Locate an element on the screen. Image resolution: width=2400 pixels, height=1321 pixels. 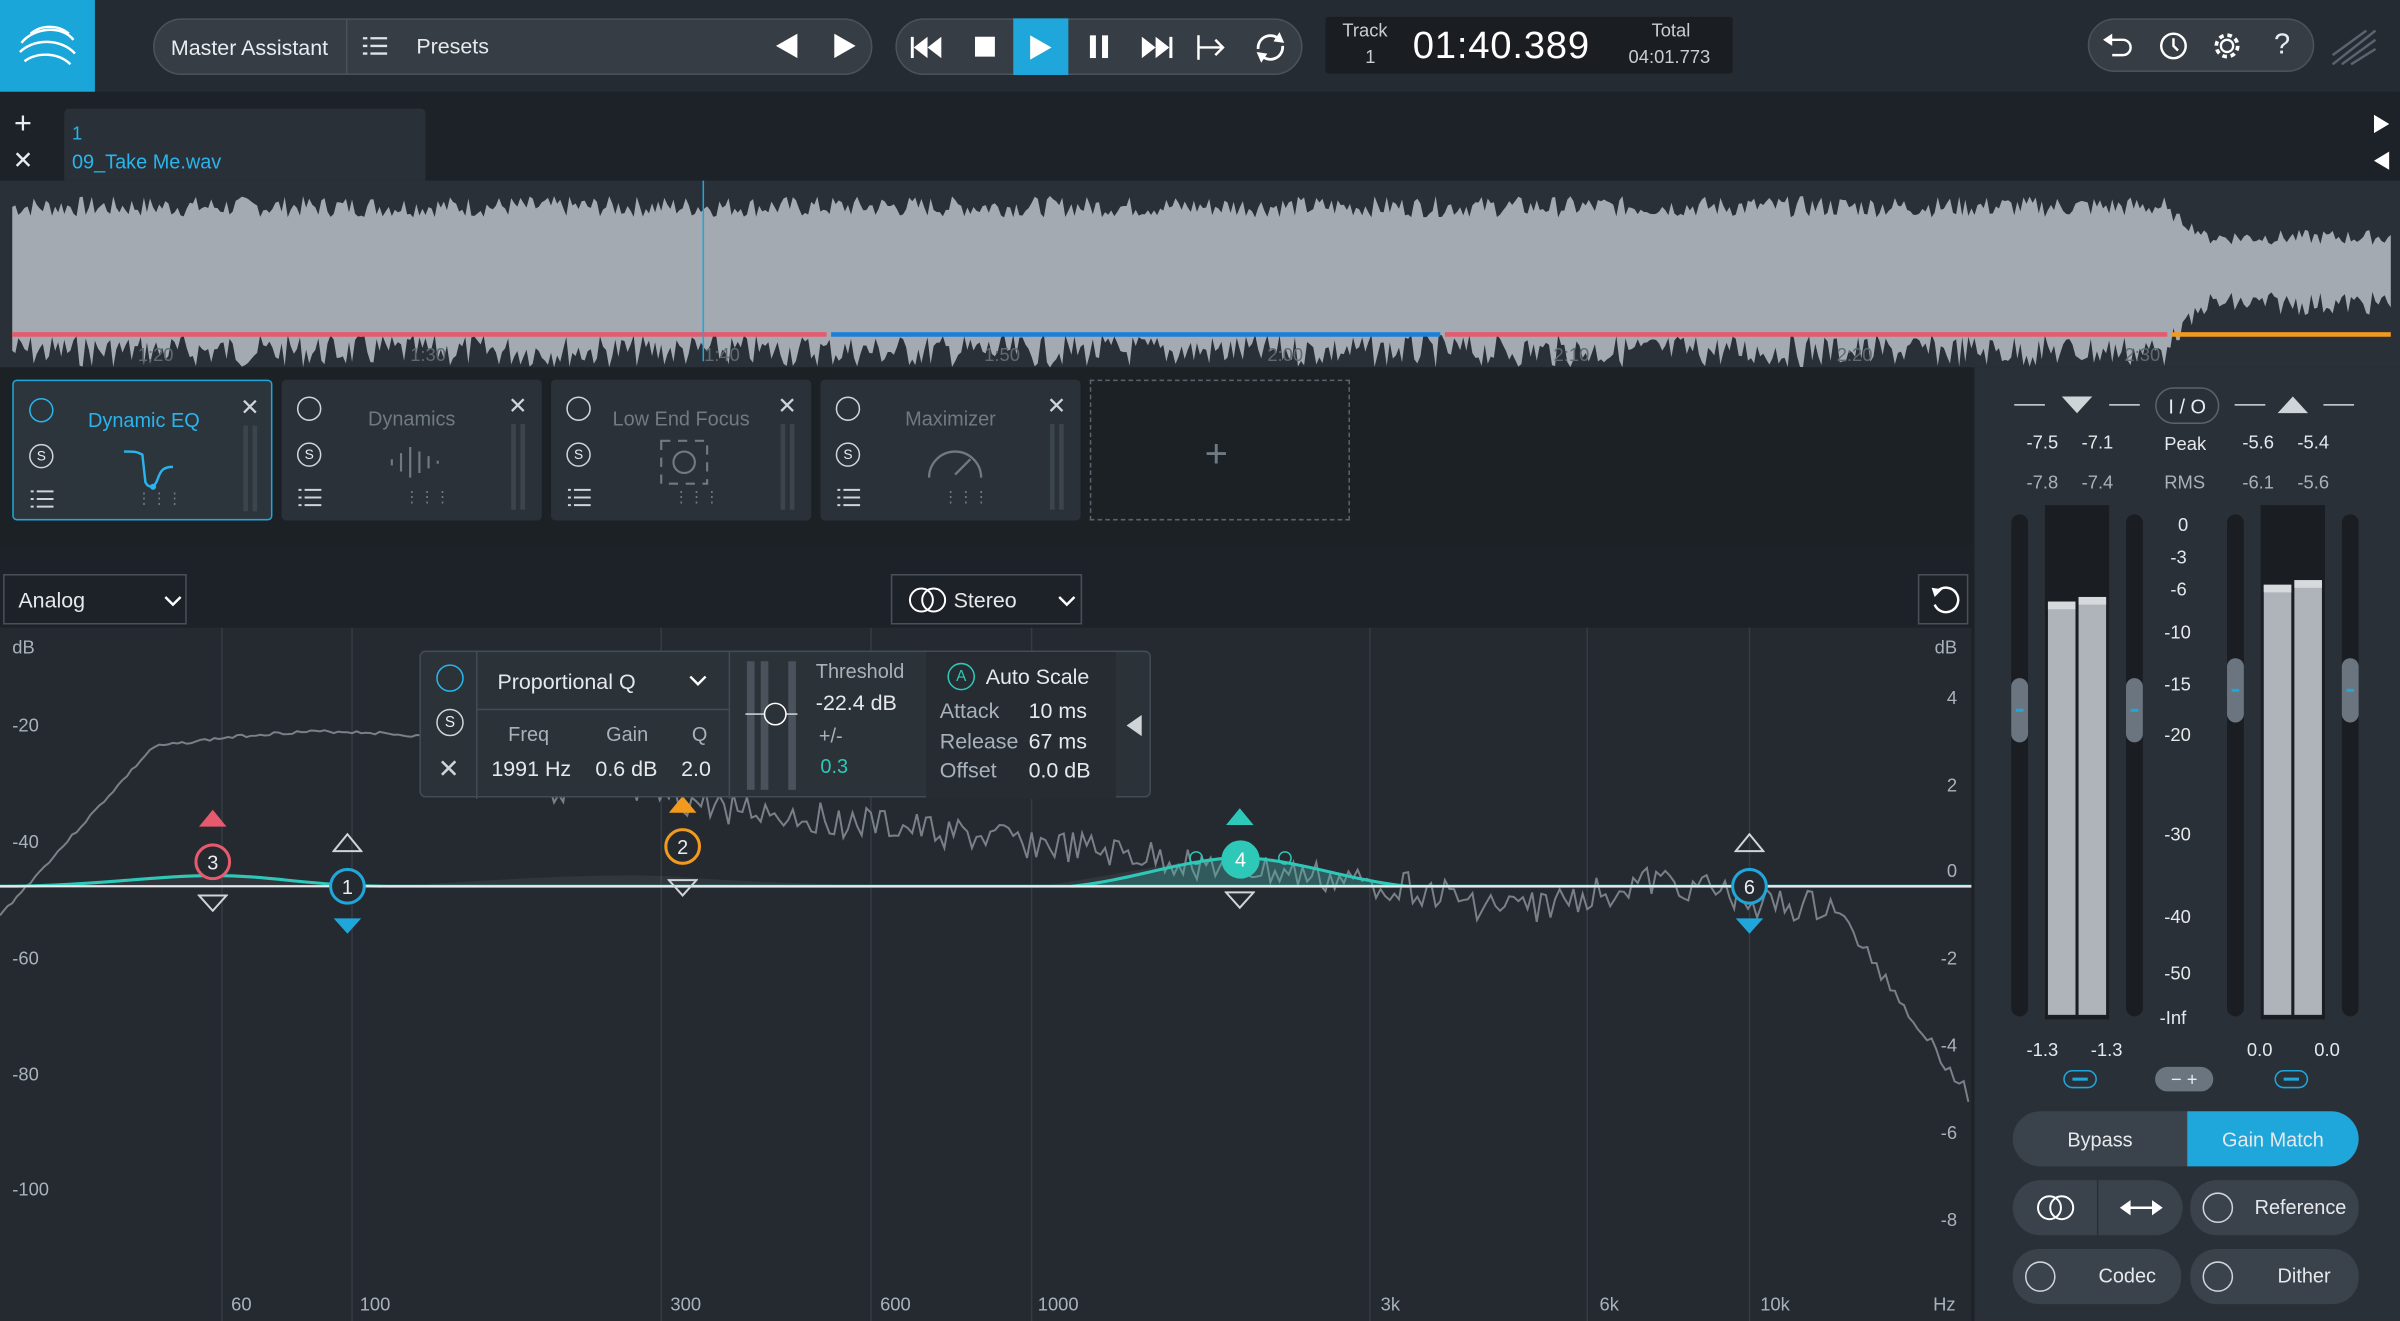
q-value: 2.0 is located at coordinates (696, 768).